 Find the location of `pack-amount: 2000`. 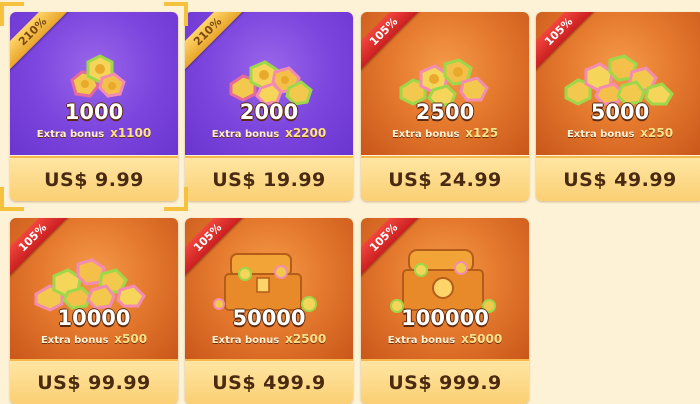

pack-amount: 2000 is located at coordinates (269, 112).